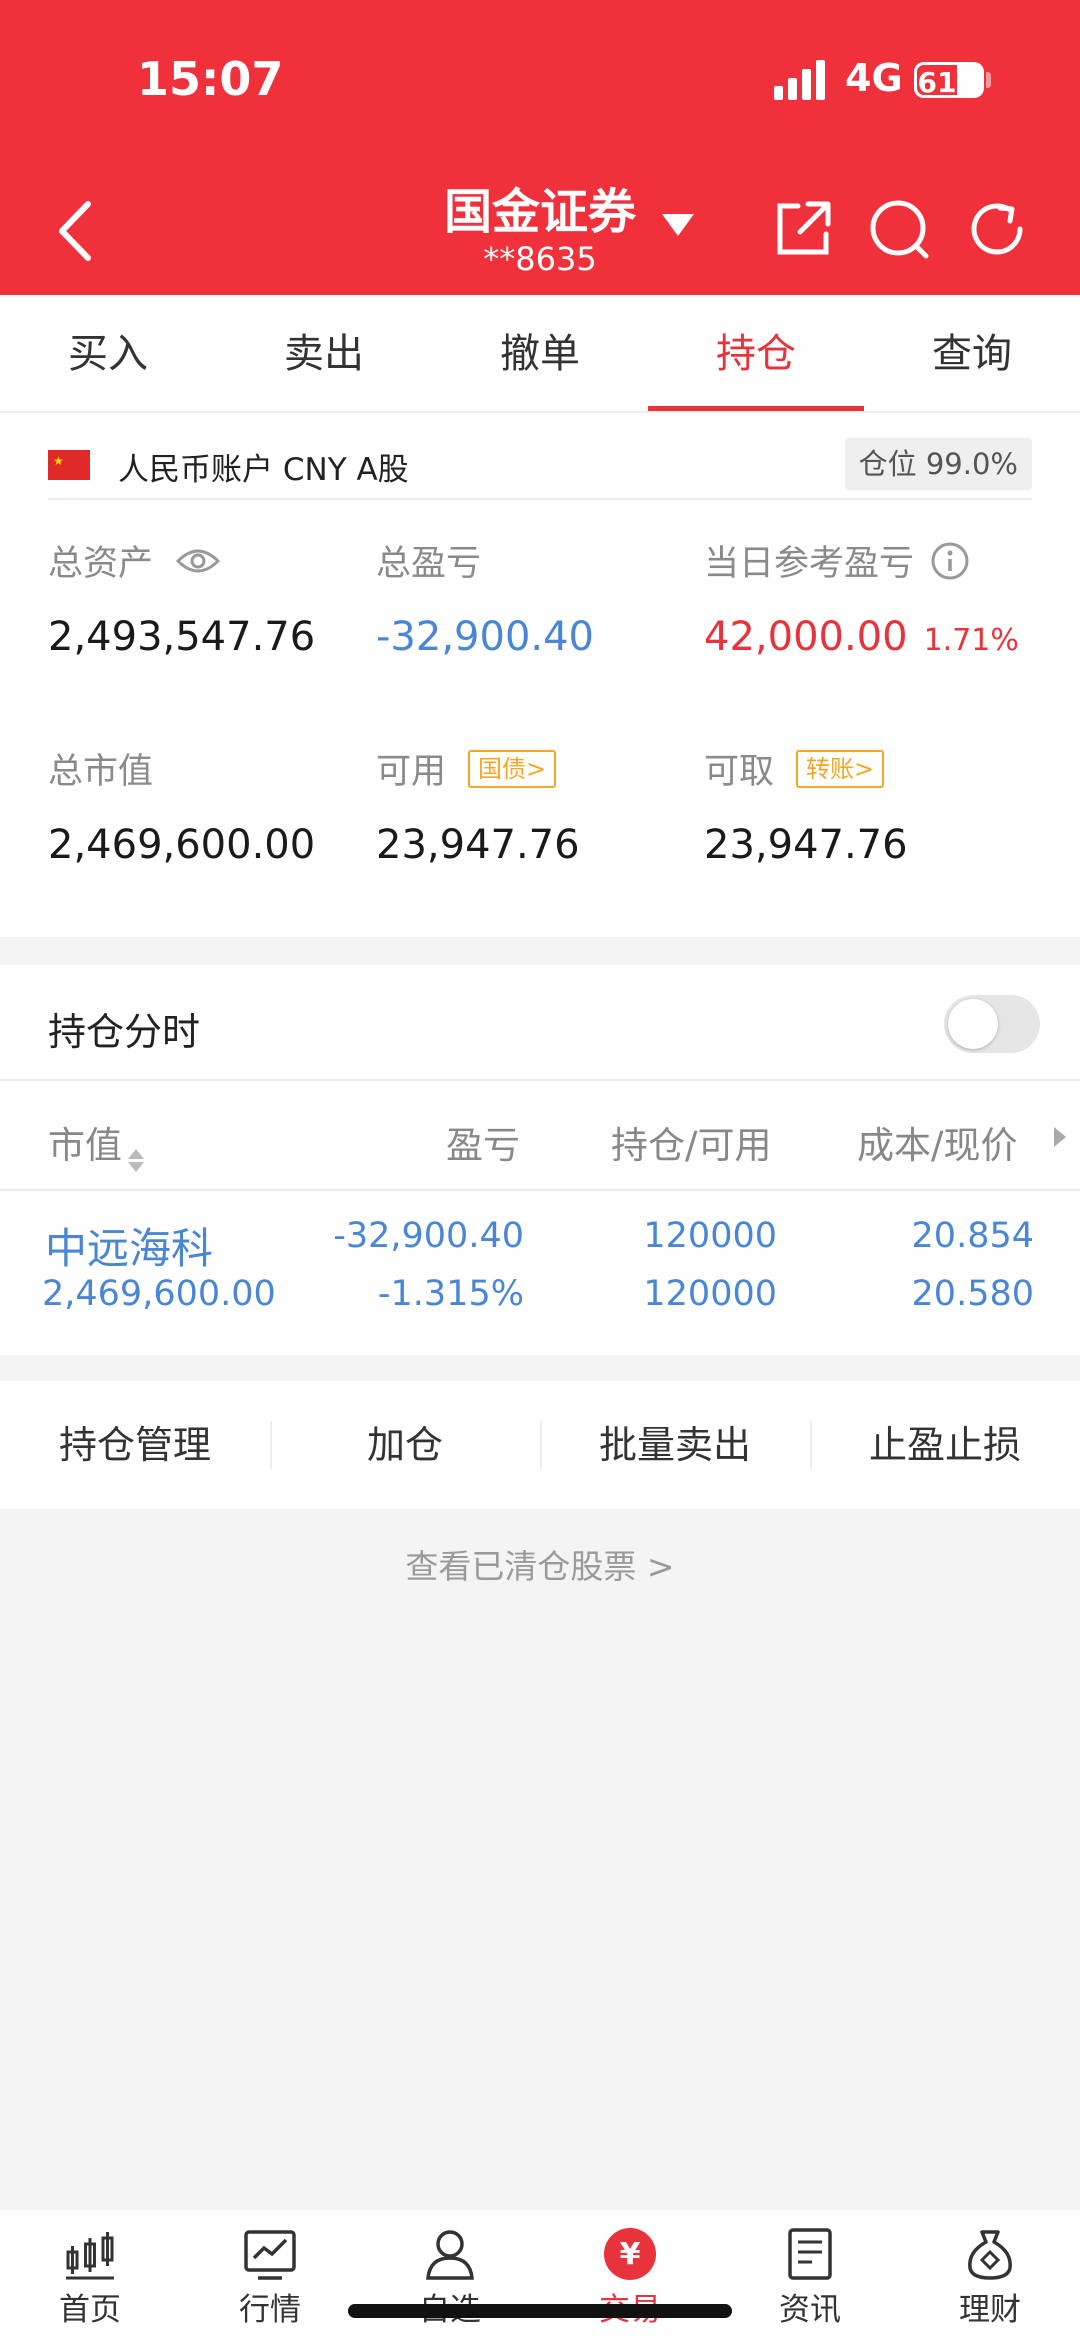  What do you see at coordinates (937, 1145) in the screenshot?
I see `col-cost-price: 成本/现价` at bounding box center [937, 1145].